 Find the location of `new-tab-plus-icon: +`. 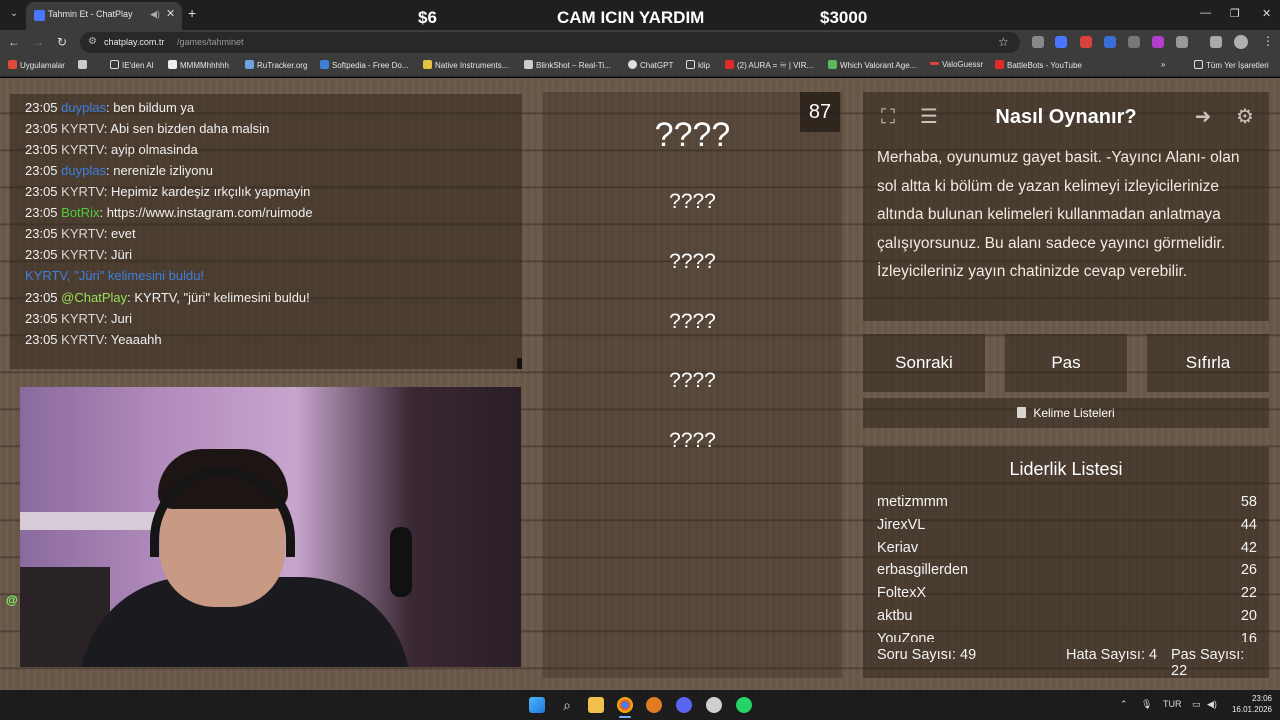

new-tab-plus-icon: + is located at coordinates (192, 13).